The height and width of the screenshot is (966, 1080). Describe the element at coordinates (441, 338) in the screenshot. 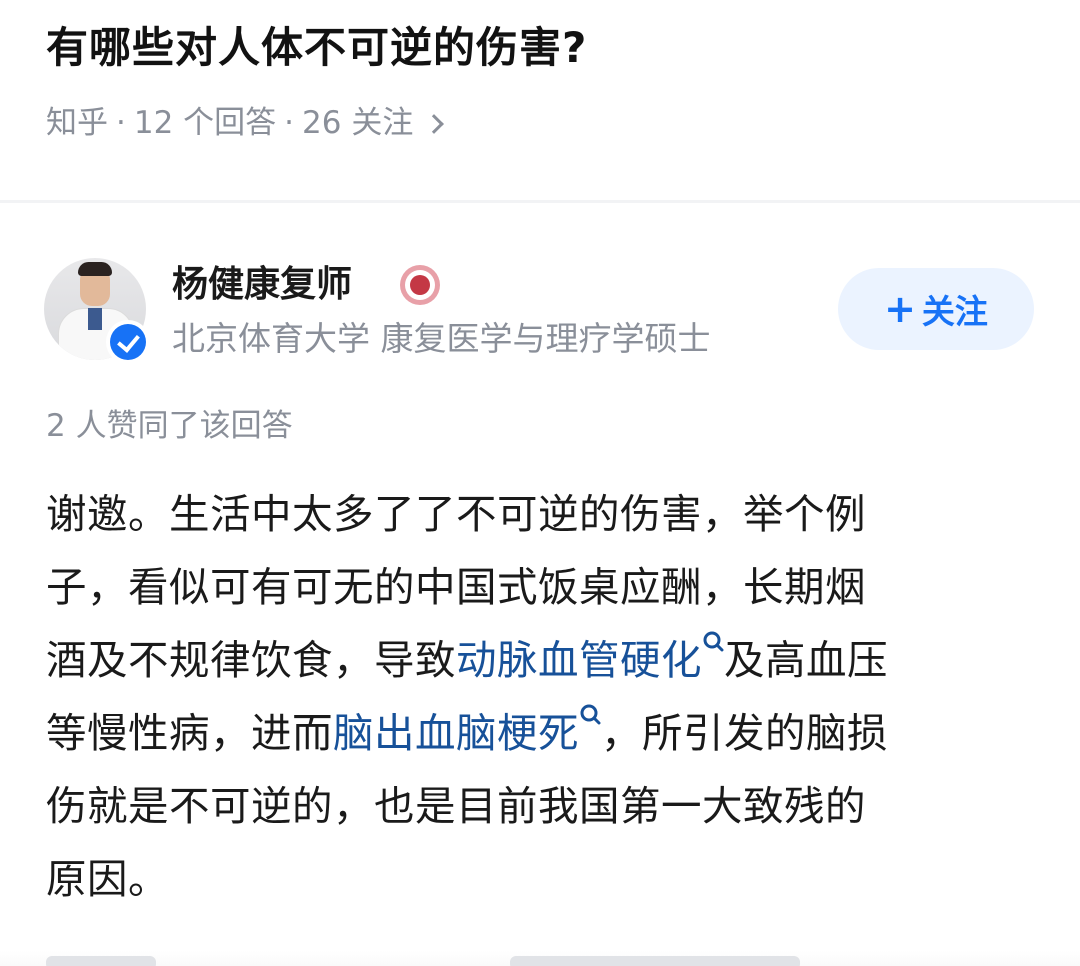

I see `author-description: 北京体育大学 康复医学与理疗学硕士` at that location.